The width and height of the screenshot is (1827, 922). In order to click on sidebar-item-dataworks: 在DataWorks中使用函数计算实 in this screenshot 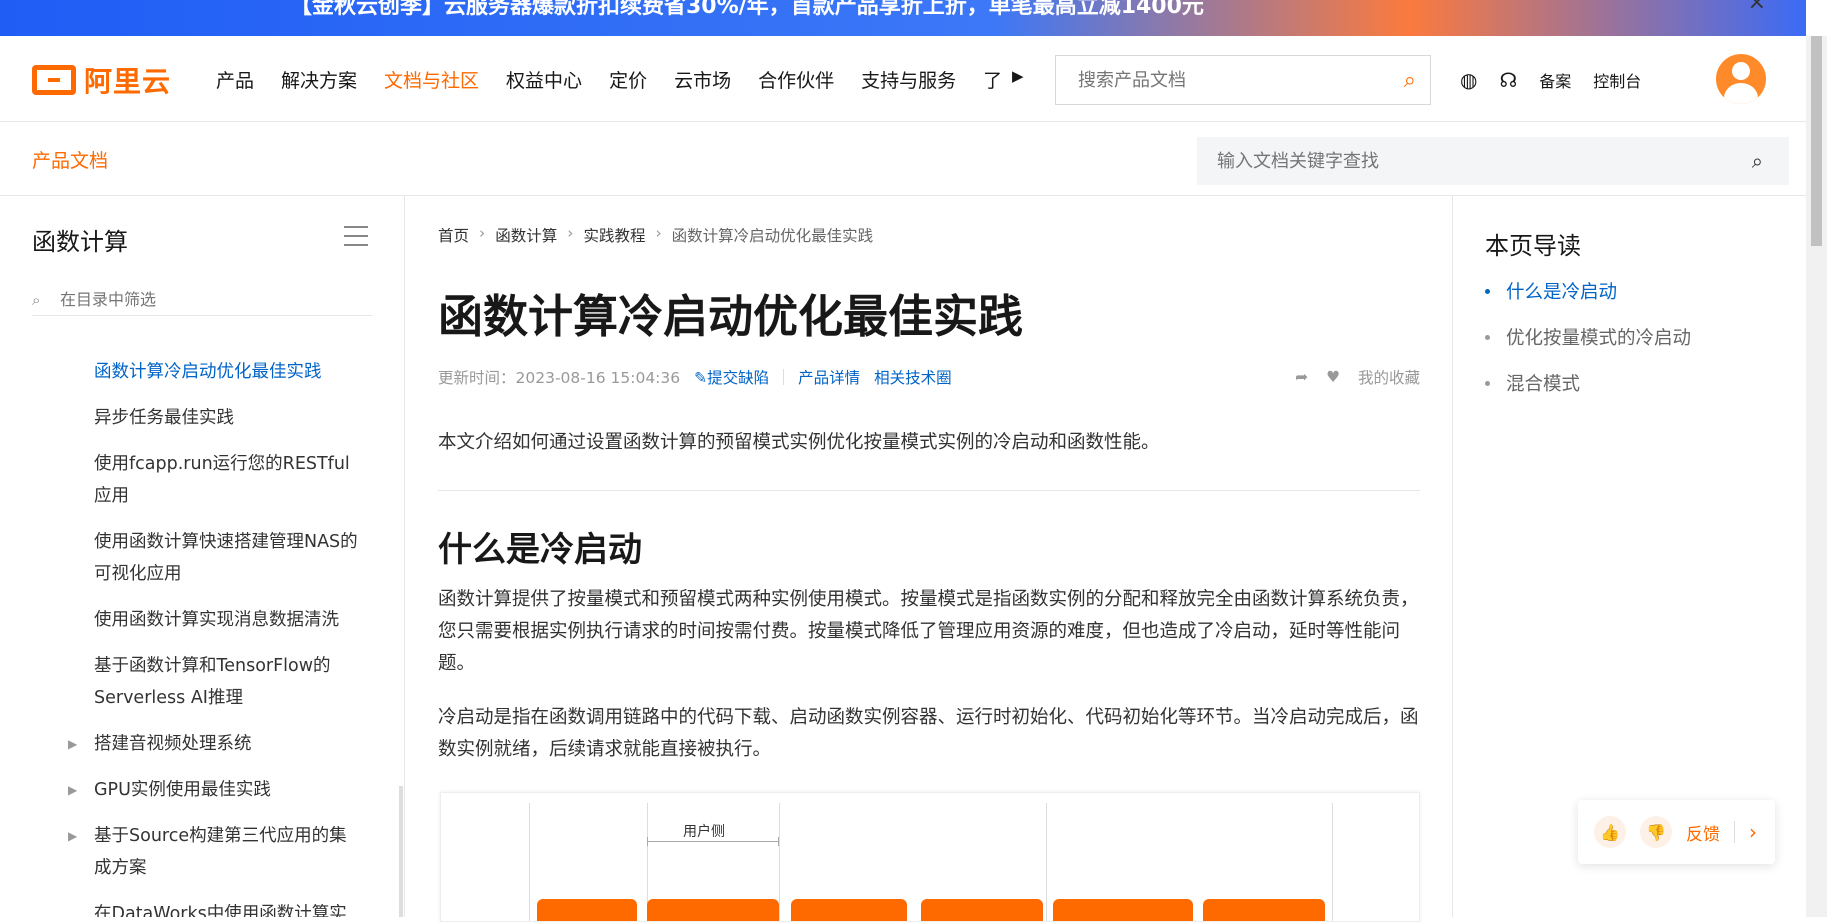, I will do `click(195, 907)`.